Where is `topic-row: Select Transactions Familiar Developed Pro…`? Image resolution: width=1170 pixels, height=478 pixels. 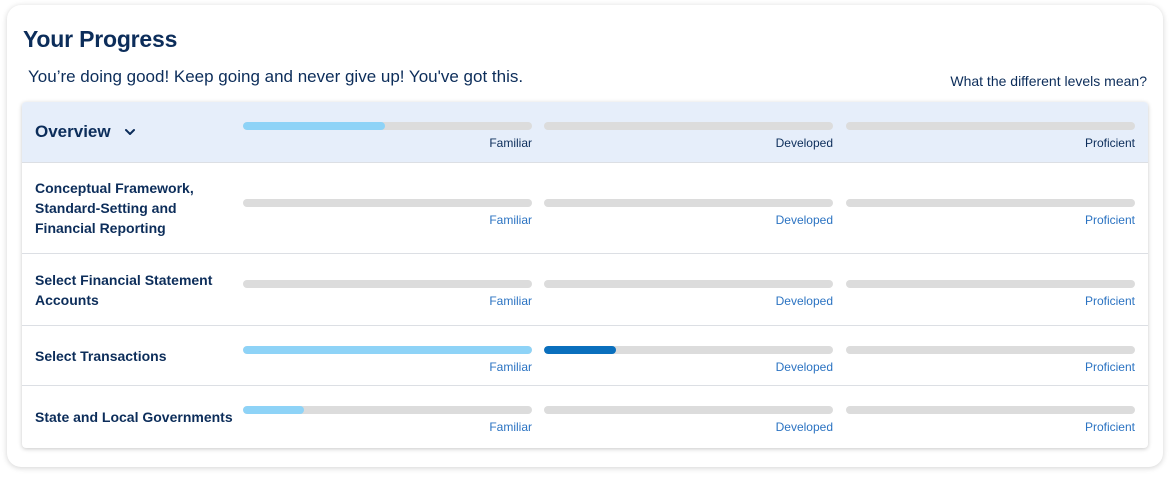
topic-row: Select Transactions Familiar Developed Pro… is located at coordinates (585, 356).